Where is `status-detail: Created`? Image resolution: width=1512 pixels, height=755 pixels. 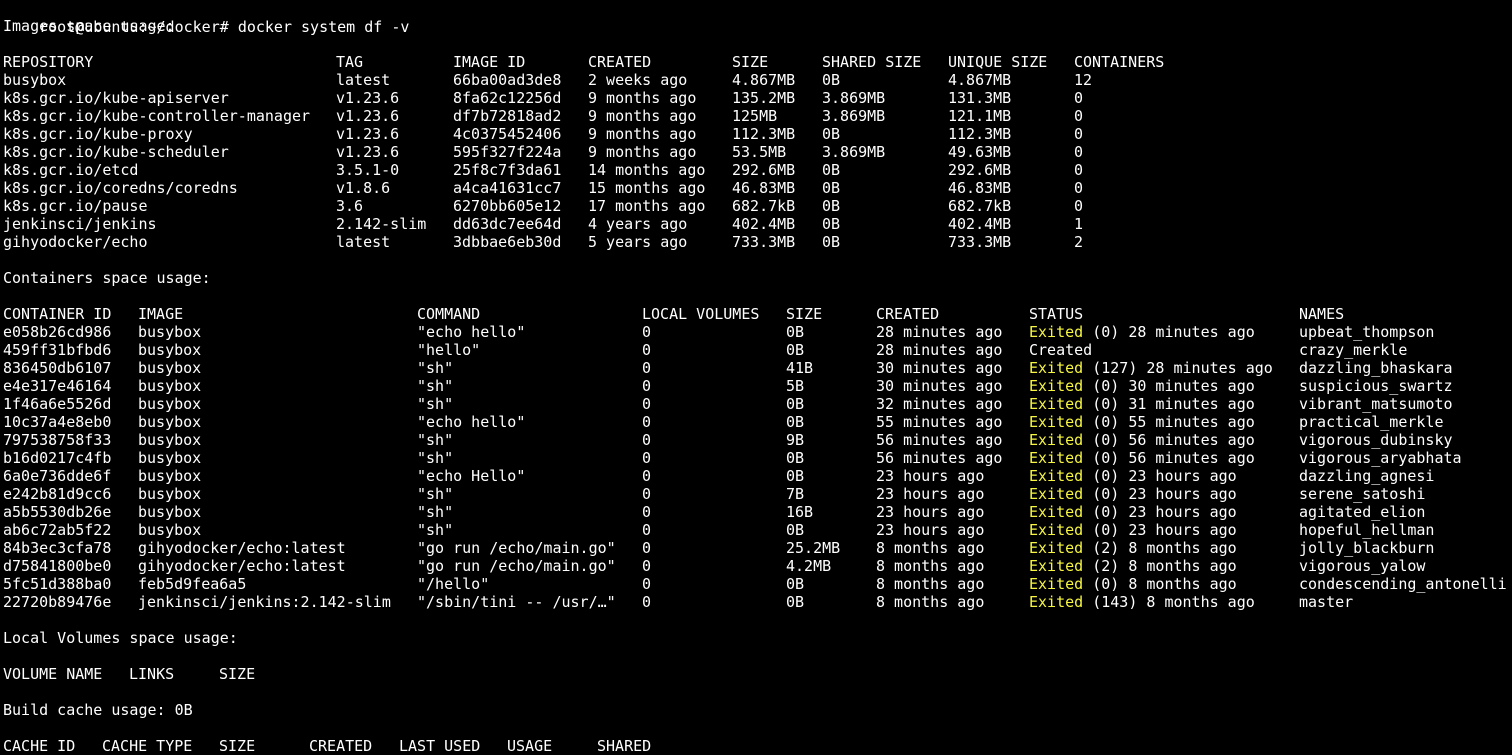
status-detail: Created is located at coordinates (1061, 350).